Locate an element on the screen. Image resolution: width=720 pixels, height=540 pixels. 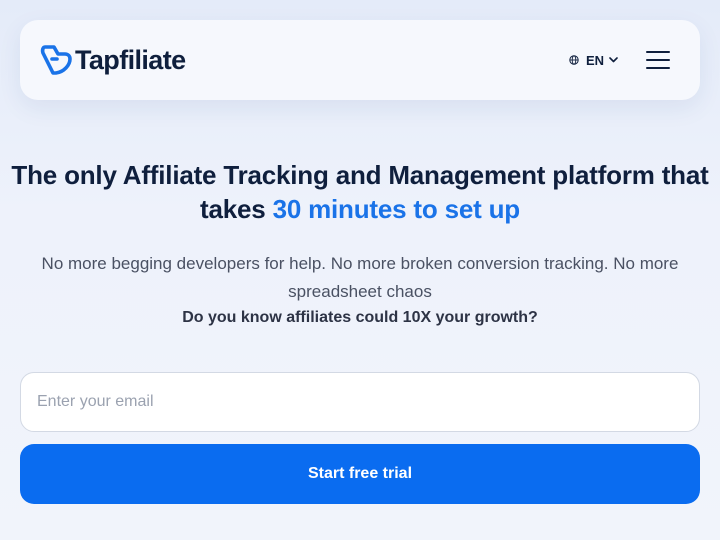
globe-icon is located at coordinates (574, 60).